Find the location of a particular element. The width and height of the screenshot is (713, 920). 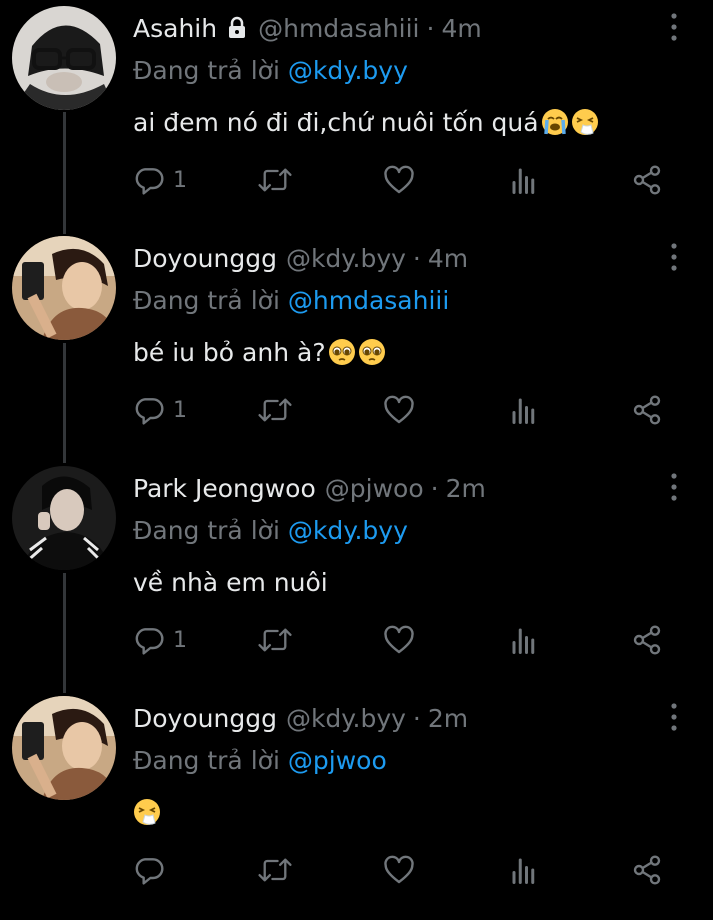

tweet-text-content: bé iu bỏ anh à? is located at coordinates (229, 352).